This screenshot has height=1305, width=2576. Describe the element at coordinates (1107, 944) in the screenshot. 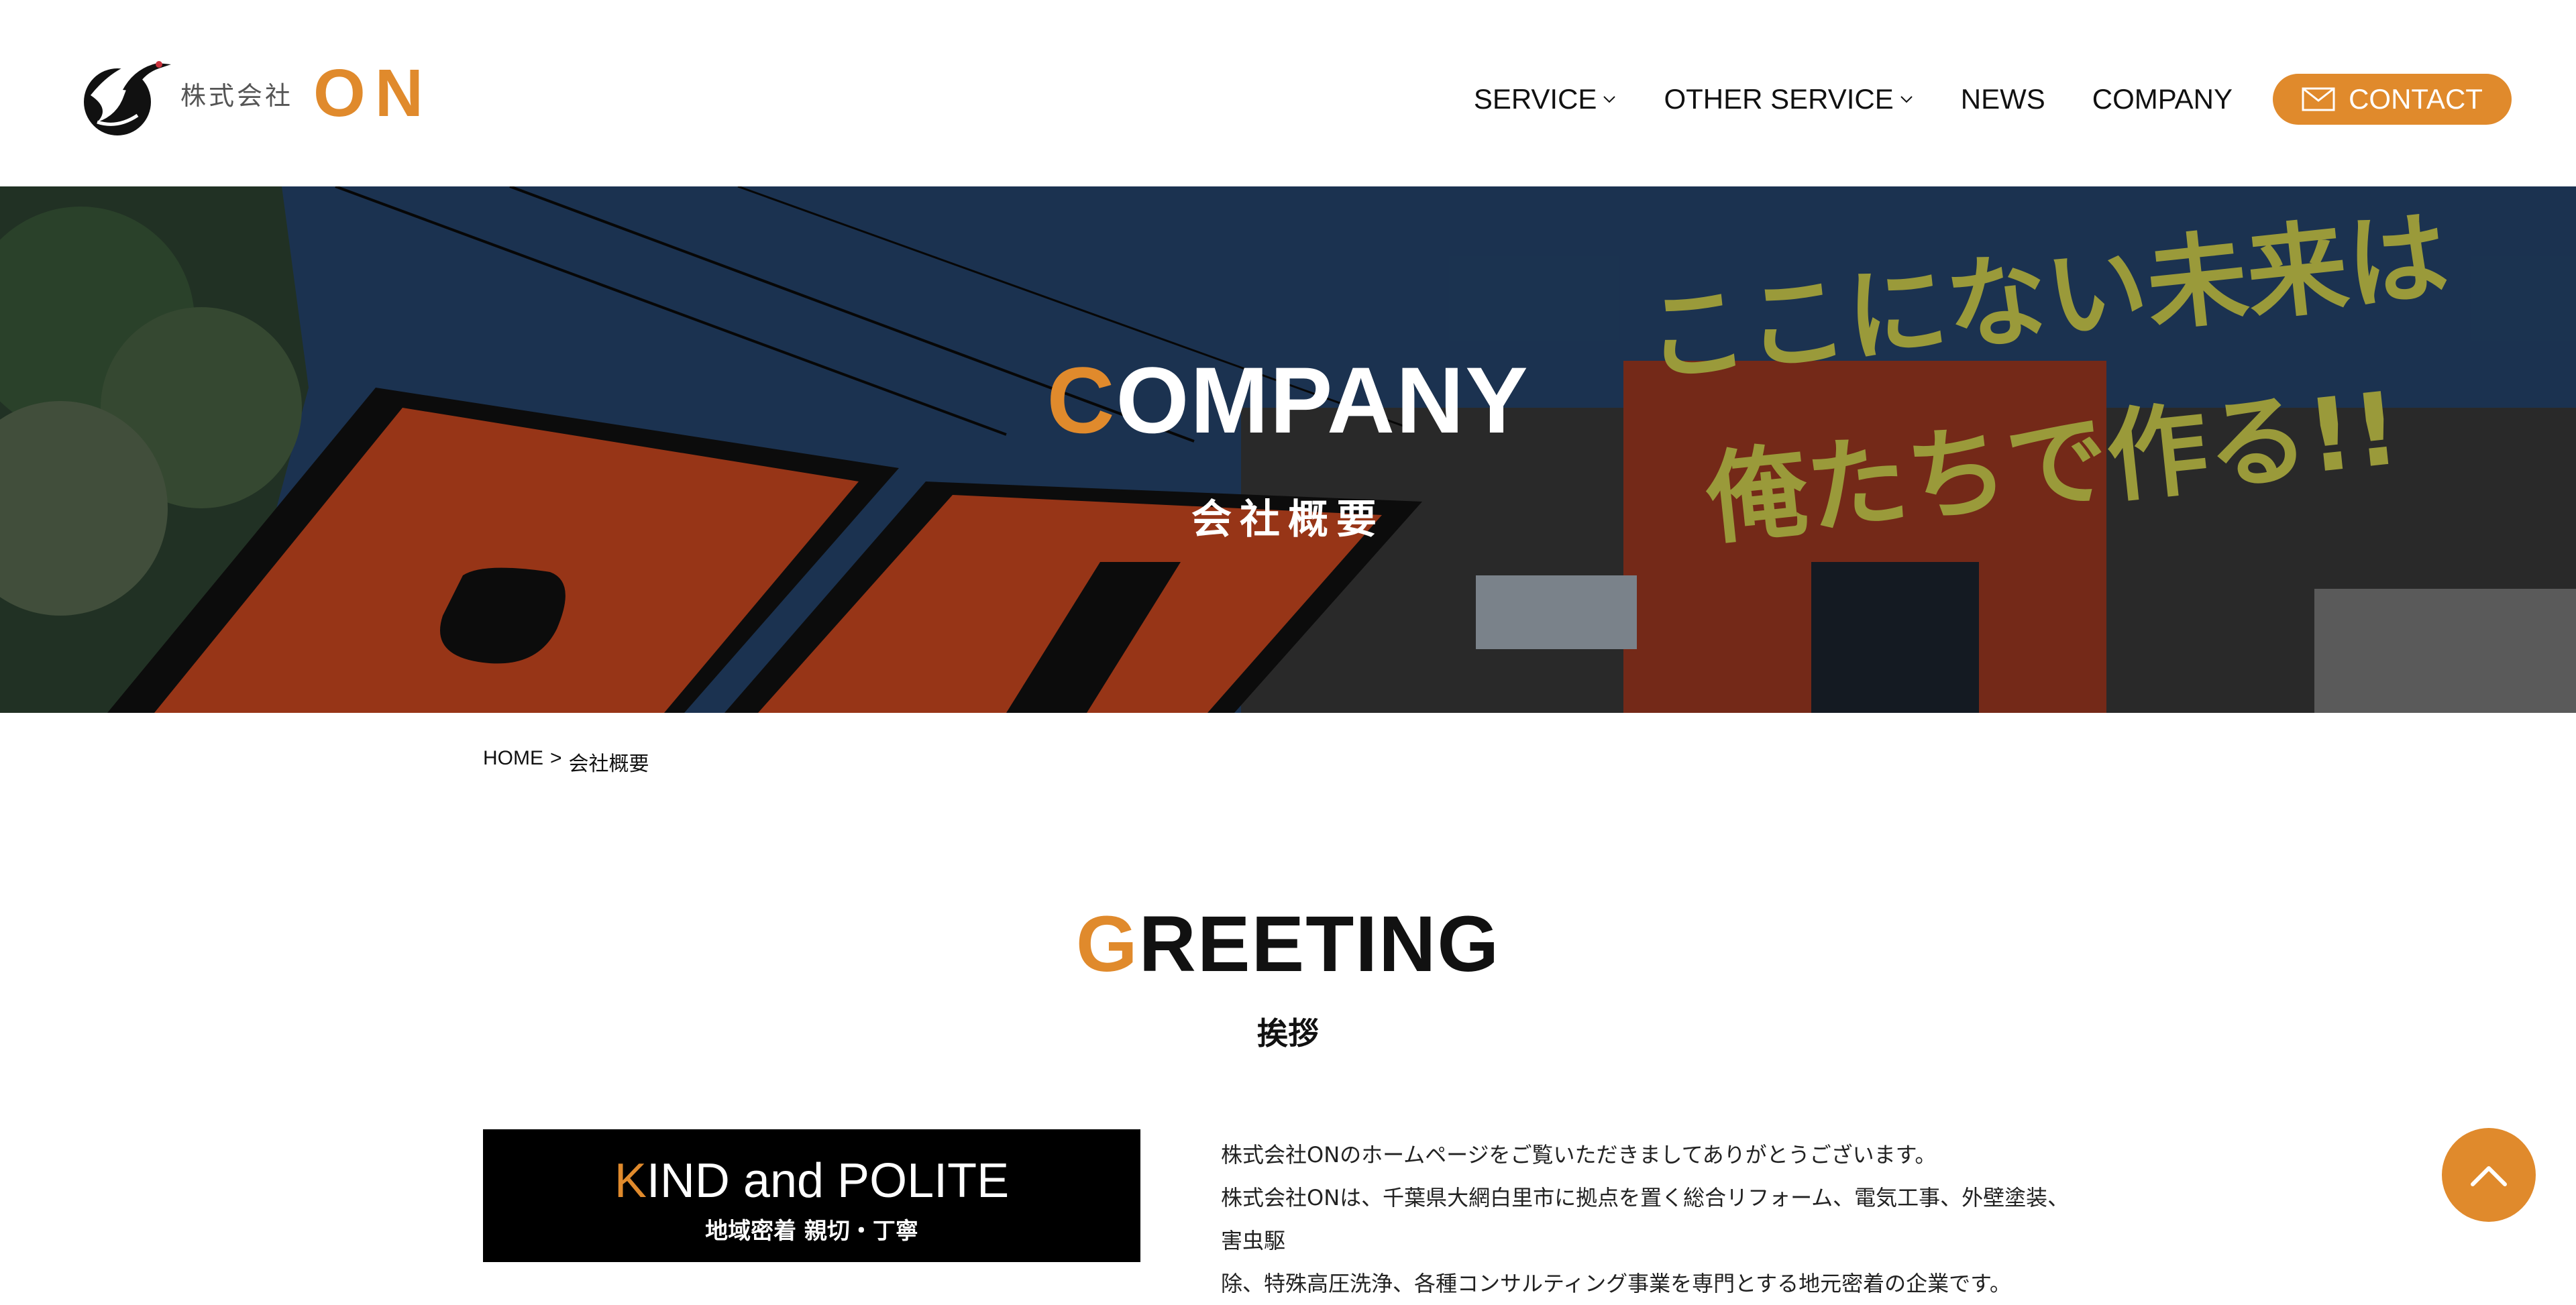

I see `greeting-title-accent: G` at that location.